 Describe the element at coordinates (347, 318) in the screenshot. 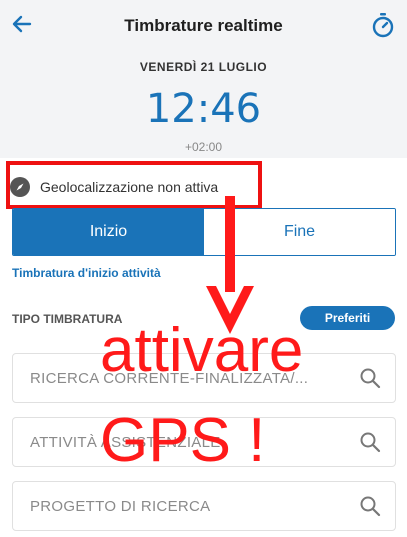

I see `favorites-button: Preferiti` at that location.